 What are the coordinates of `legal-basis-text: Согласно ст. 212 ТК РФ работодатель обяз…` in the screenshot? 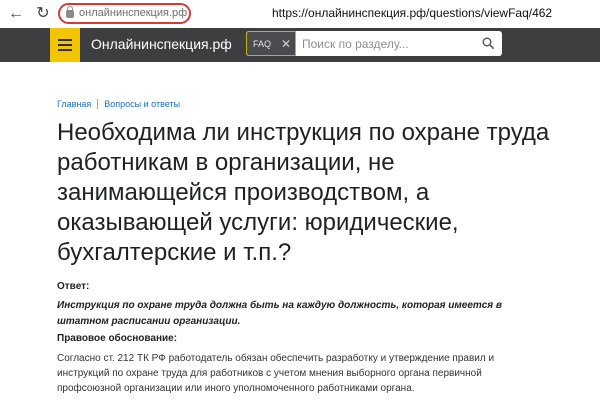 It's located at (276, 373).